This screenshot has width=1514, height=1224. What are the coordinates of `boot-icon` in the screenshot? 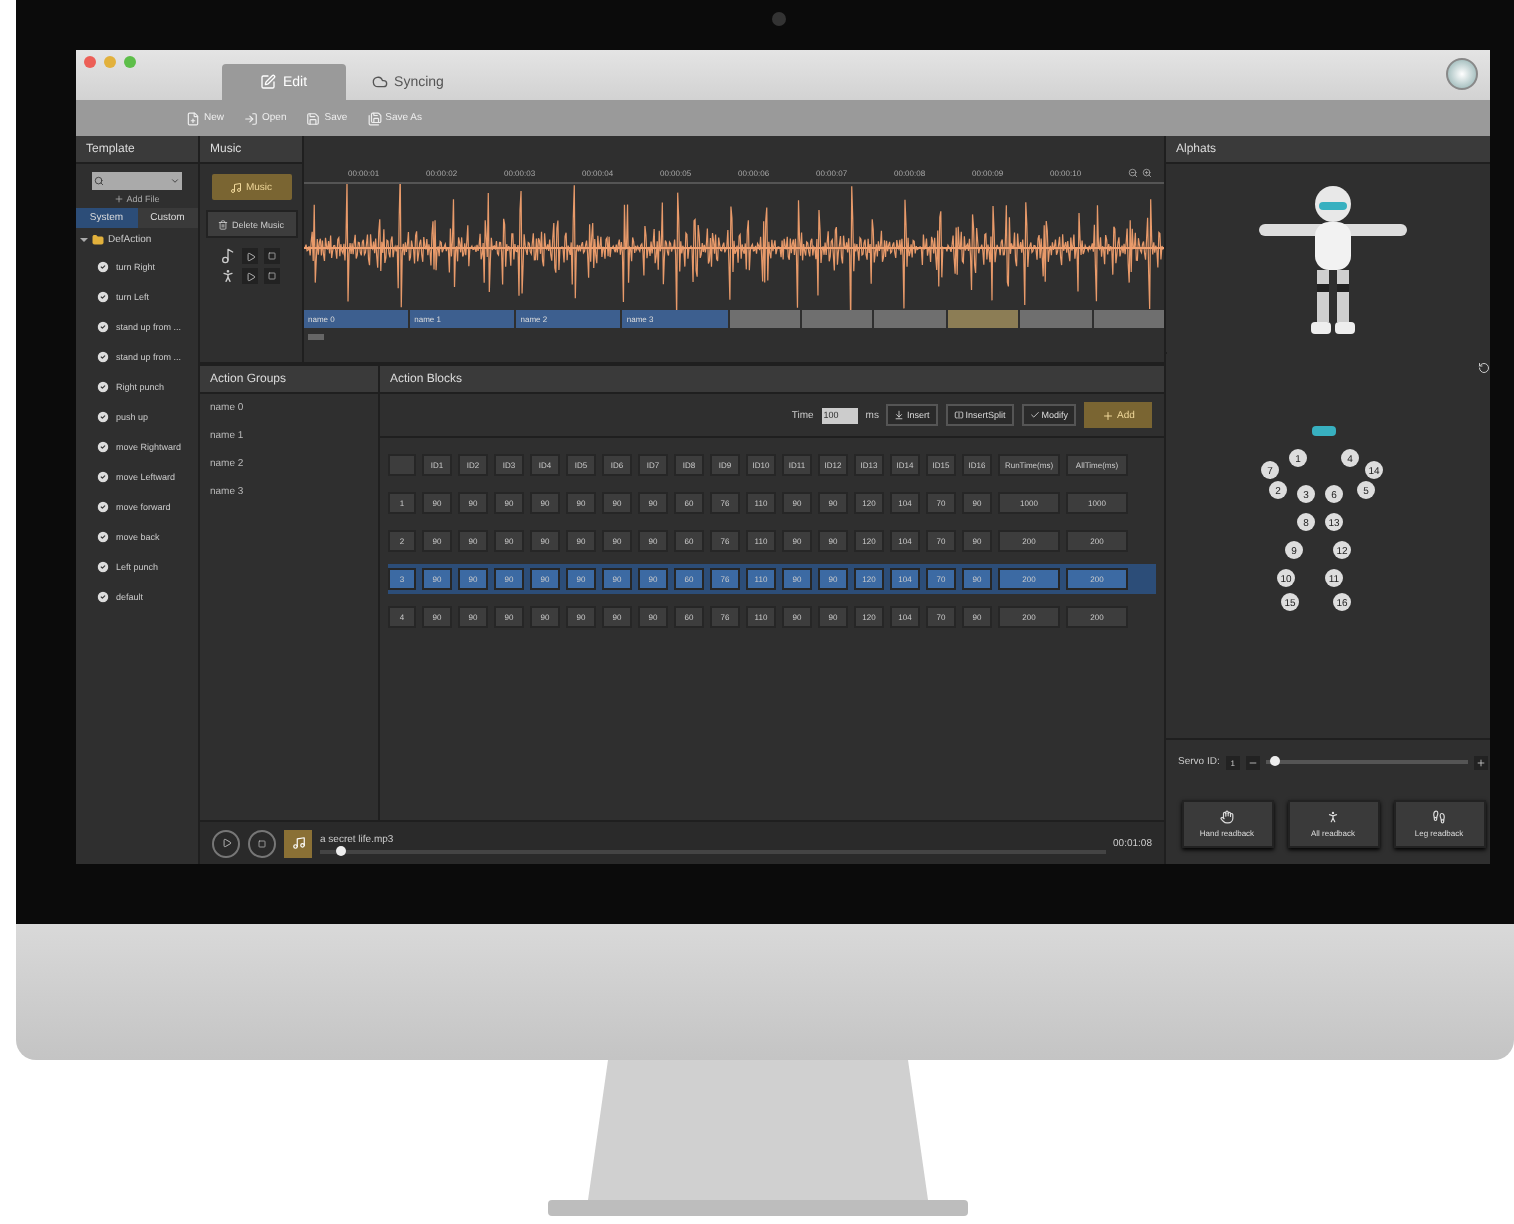 It's located at (1439, 817).